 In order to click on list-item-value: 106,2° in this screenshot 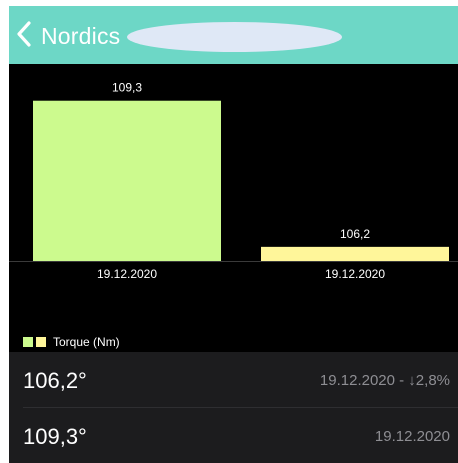, I will do `click(55, 380)`.